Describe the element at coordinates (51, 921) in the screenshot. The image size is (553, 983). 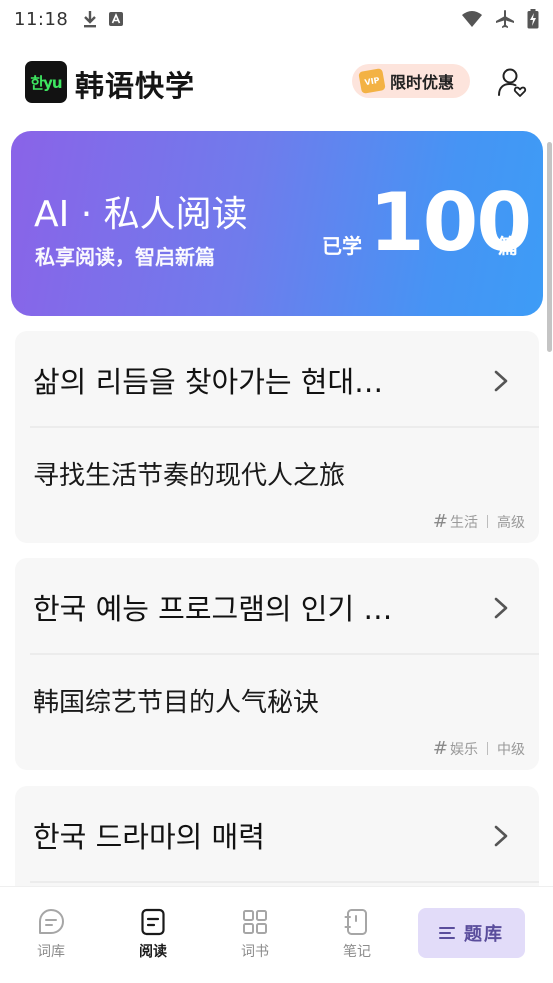
I see `chat-bubble-icon` at that location.